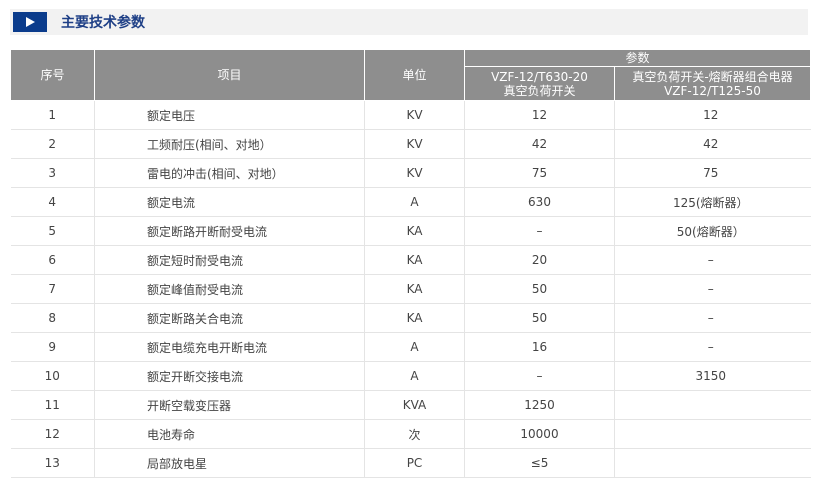 The image size is (820, 491). I want to click on cell-no: 12, so click(52, 434).